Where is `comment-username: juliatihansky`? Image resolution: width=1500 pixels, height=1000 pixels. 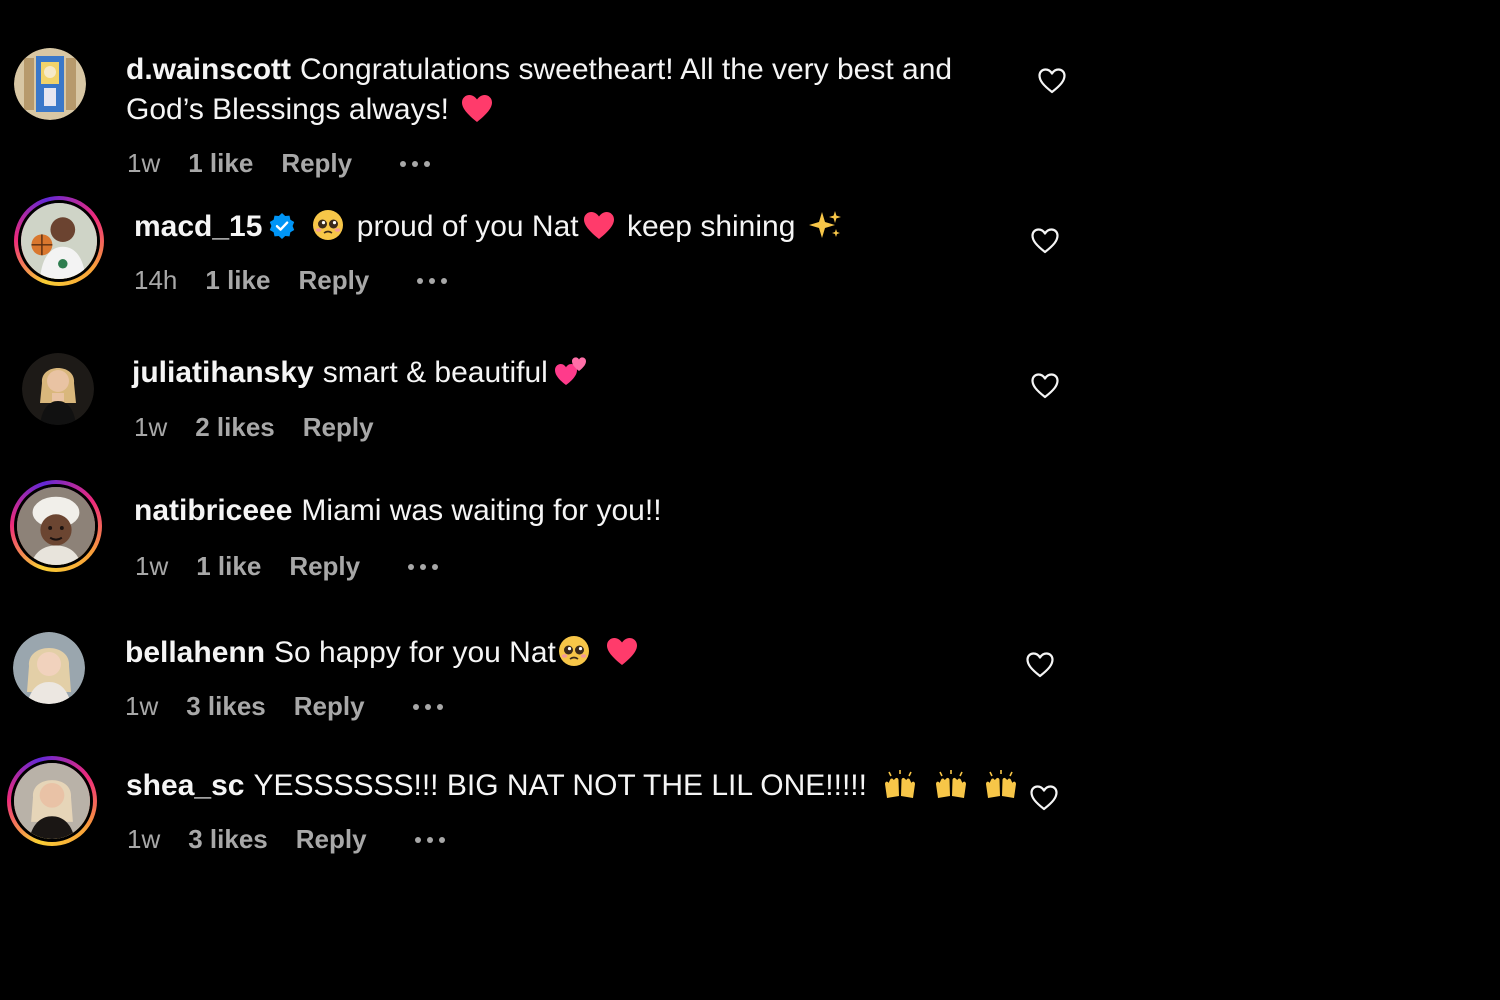
comment-username: juliatihansky is located at coordinates (223, 372).